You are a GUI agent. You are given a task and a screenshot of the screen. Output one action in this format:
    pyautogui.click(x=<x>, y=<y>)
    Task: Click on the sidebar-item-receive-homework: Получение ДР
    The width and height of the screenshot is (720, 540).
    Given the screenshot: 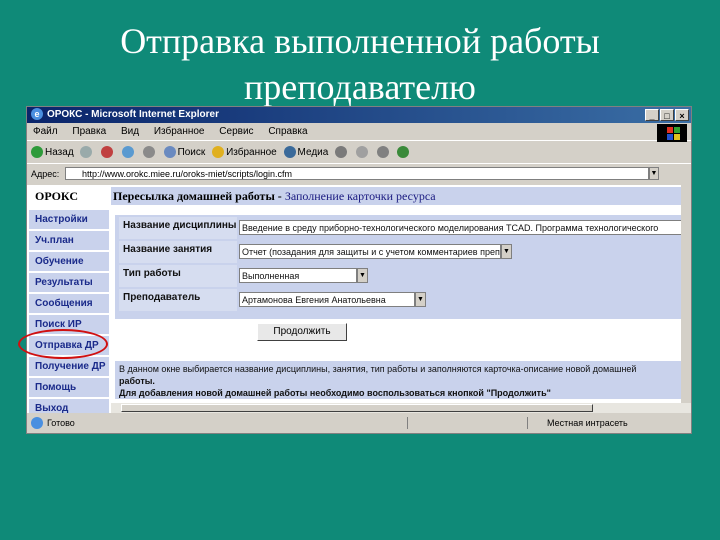 What is the action you would take?
    pyautogui.click(x=69, y=366)
    